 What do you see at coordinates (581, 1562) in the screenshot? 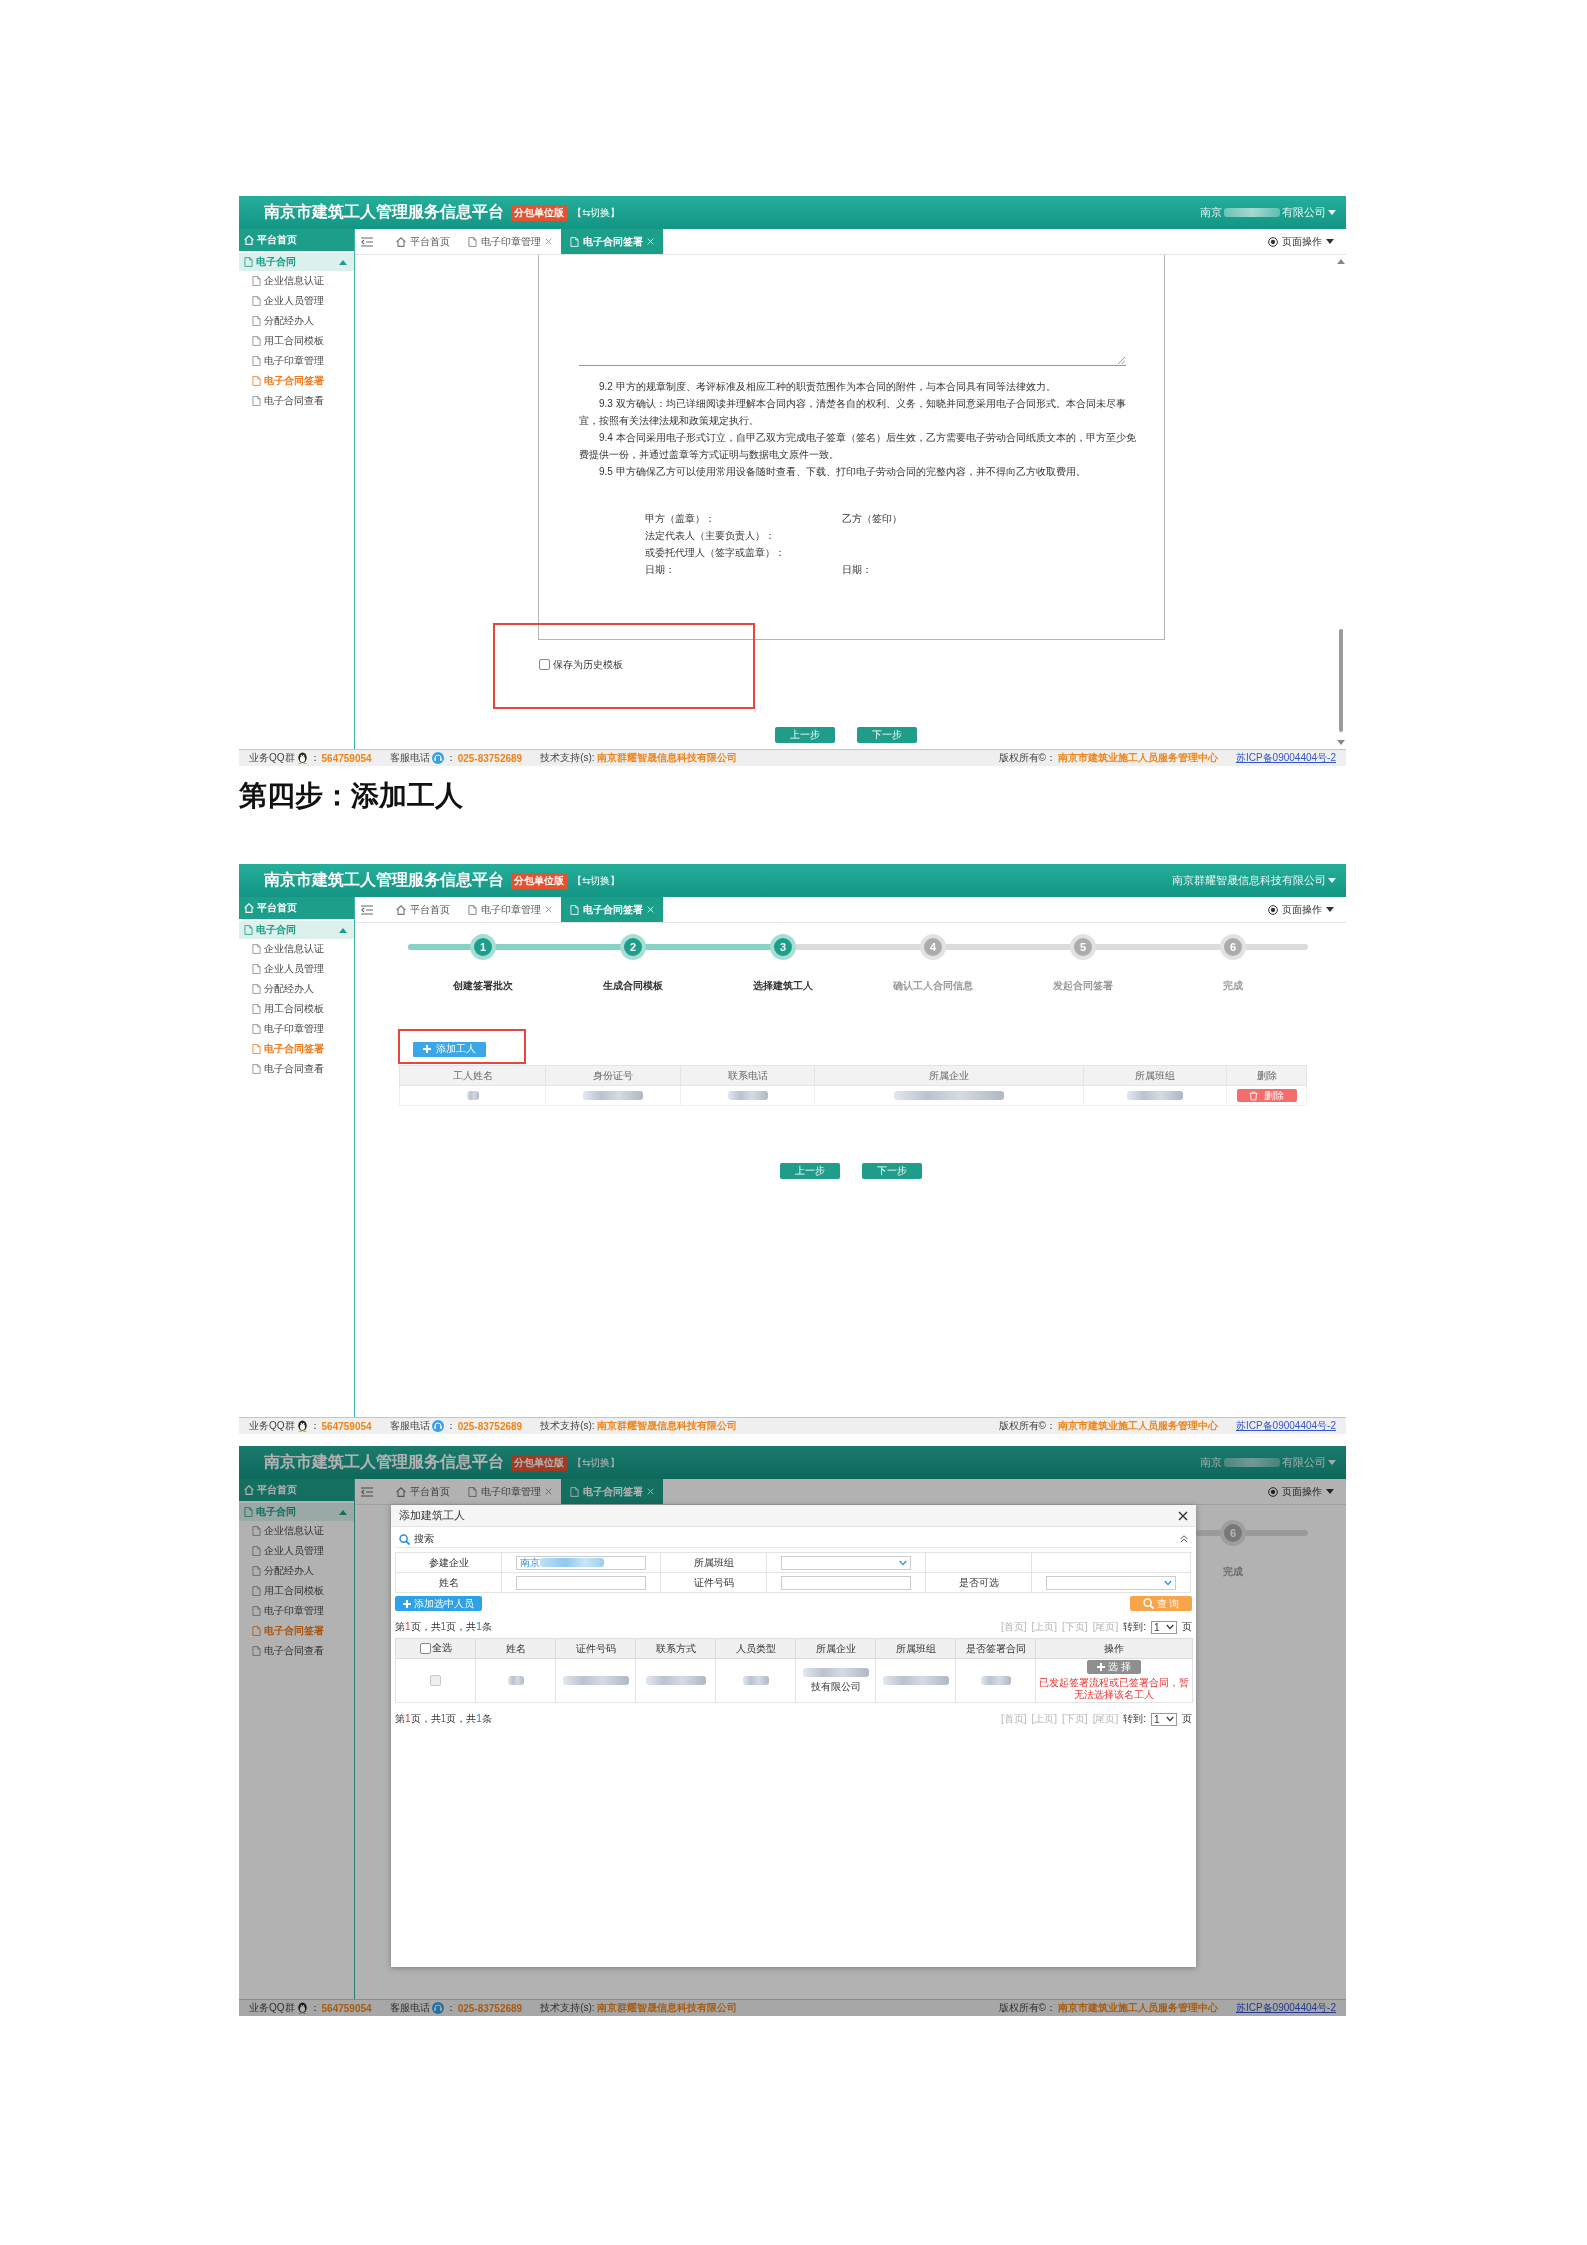
I see `text-field: 南京` at bounding box center [581, 1562].